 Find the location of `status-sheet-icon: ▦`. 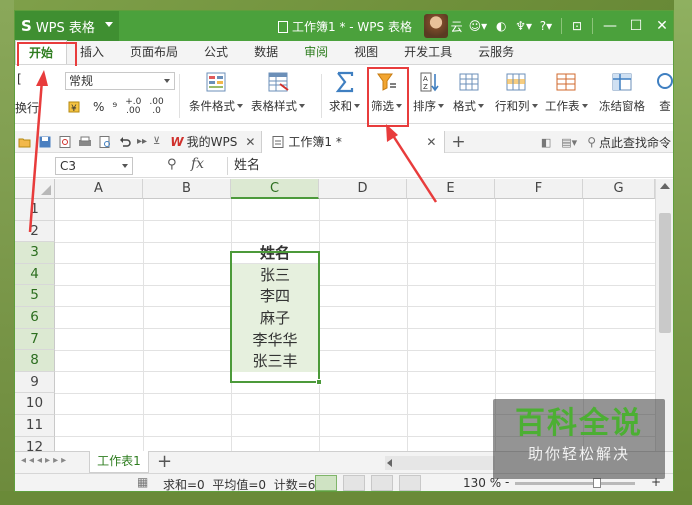

status-sheet-icon: ▦ is located at coordinates (142, 482).